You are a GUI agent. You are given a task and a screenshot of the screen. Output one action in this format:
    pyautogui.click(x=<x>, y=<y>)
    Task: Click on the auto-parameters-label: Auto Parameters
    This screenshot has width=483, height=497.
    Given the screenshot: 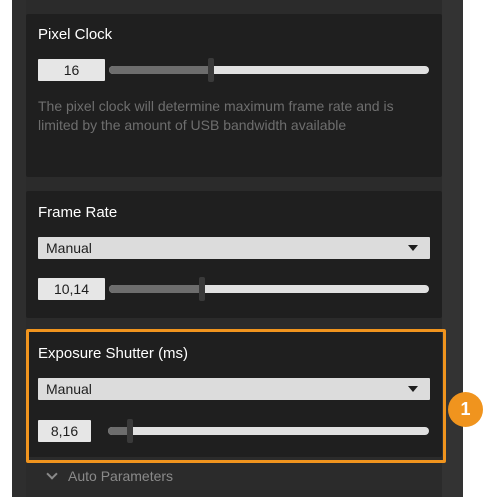 What is the action you would take?
    pyautogui.click(x=121, y=476)
    